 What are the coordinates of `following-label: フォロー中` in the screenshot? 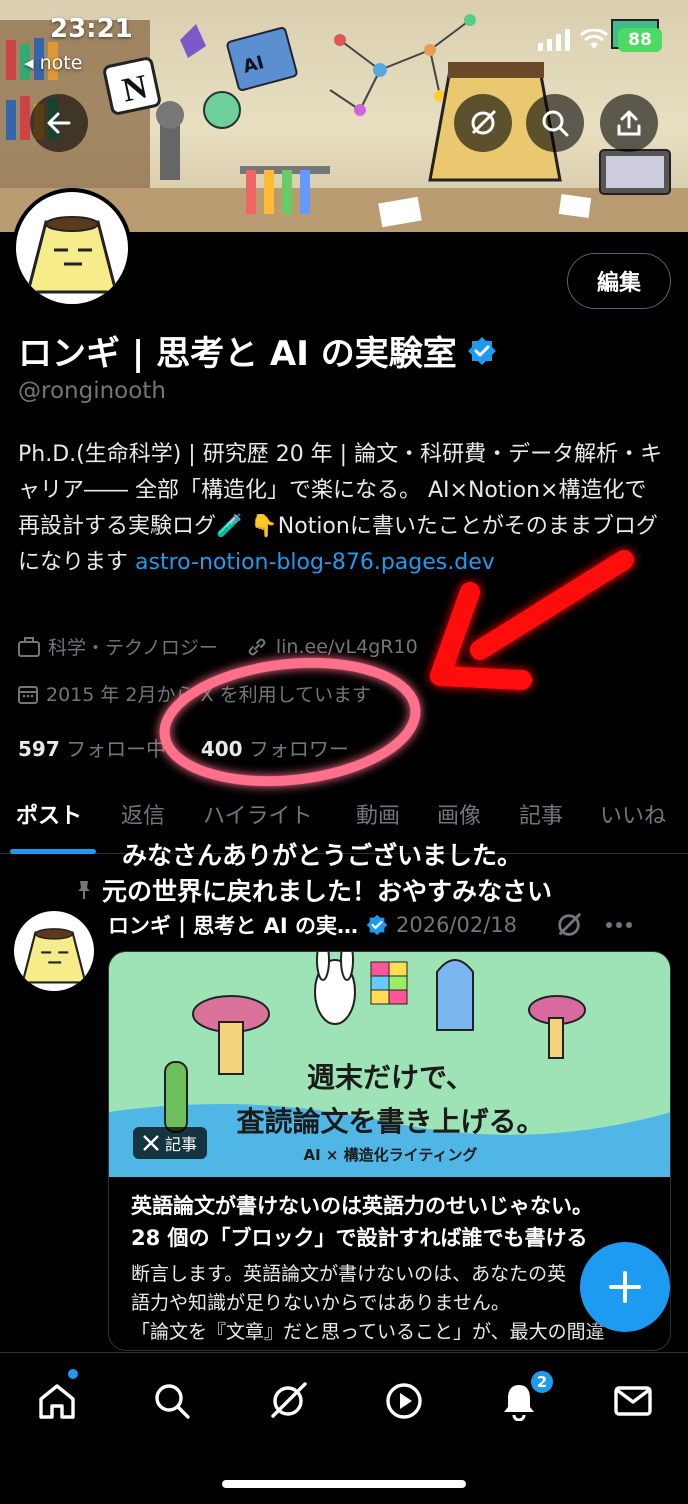 It's located at (113, 749).